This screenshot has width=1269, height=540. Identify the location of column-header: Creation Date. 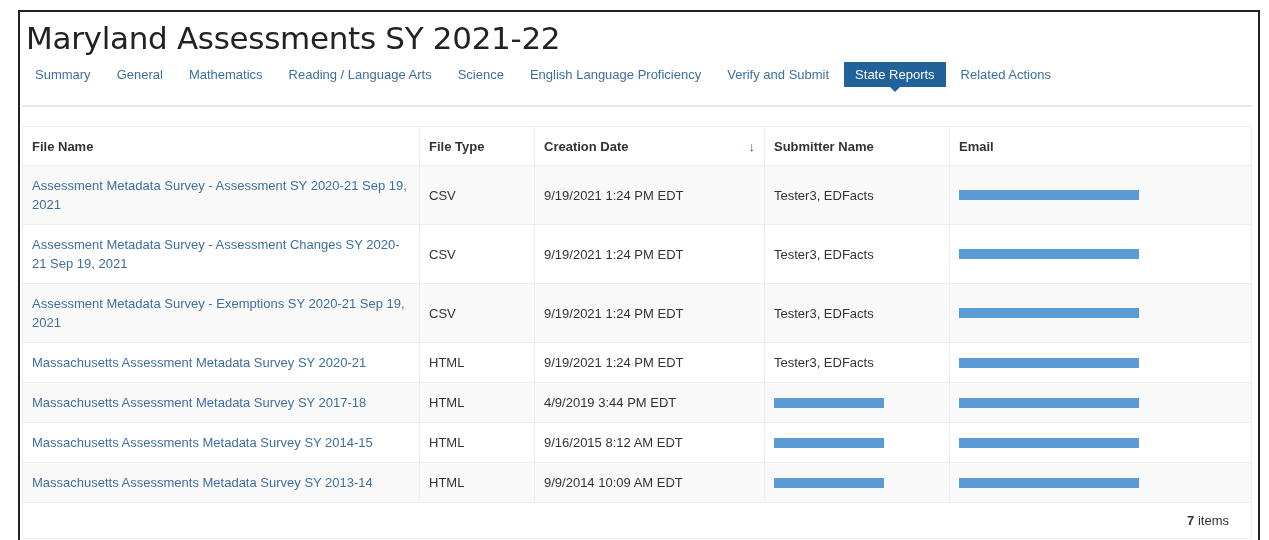
(586, 146).